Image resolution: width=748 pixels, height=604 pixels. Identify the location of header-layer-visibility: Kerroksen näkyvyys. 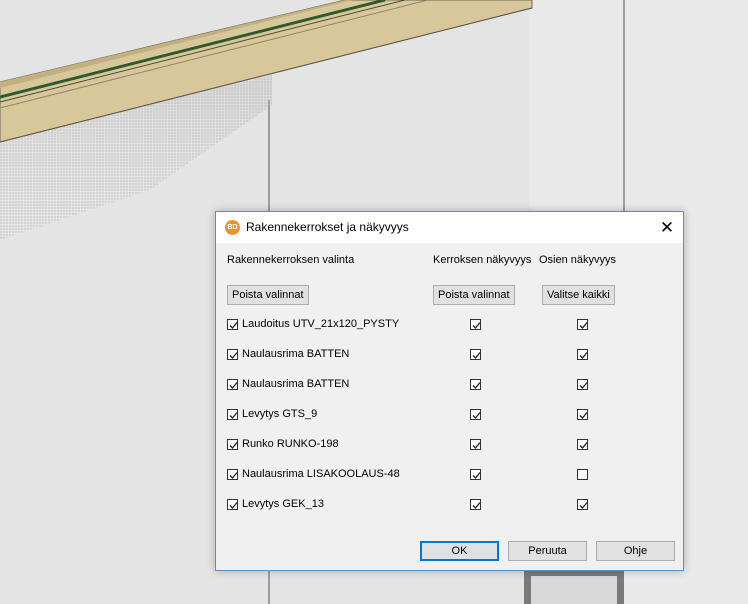
(482, 260).